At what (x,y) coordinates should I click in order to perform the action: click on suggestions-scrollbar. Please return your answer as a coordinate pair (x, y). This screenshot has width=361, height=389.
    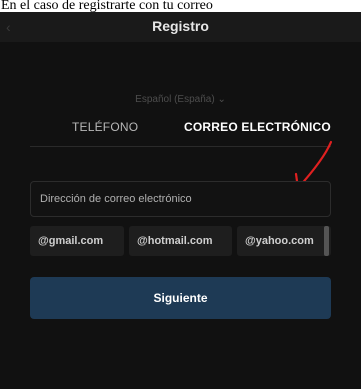
    Looking at the image, I should click on (326, 241).